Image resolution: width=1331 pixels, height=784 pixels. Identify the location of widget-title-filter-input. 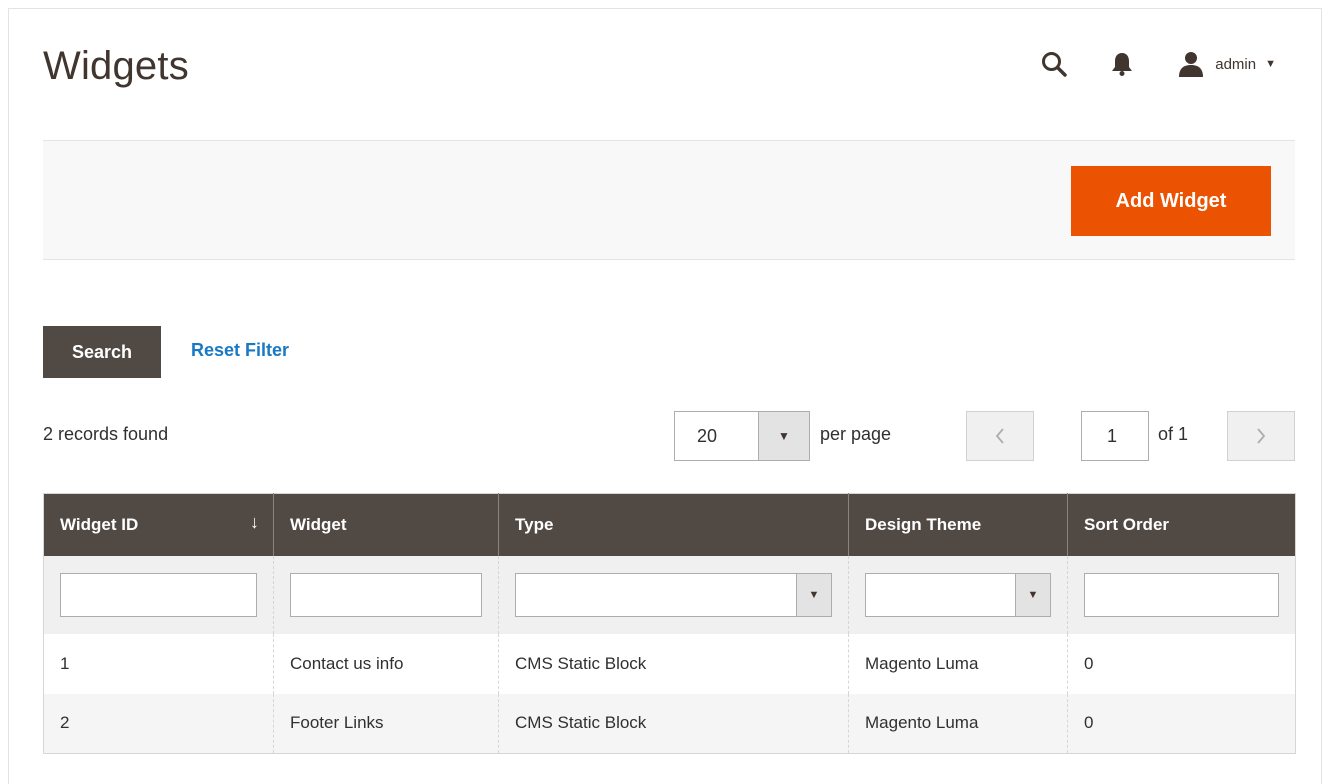
(386, 594).